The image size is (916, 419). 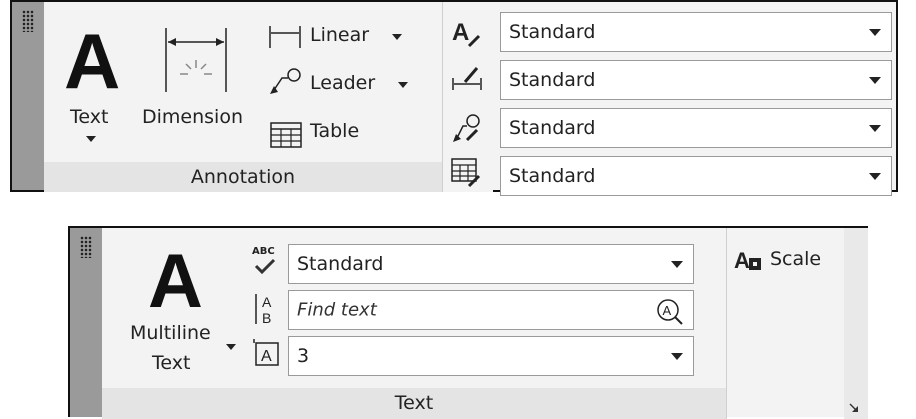 I want to click on text-footer-label: Text, so click(x=414, y=403).